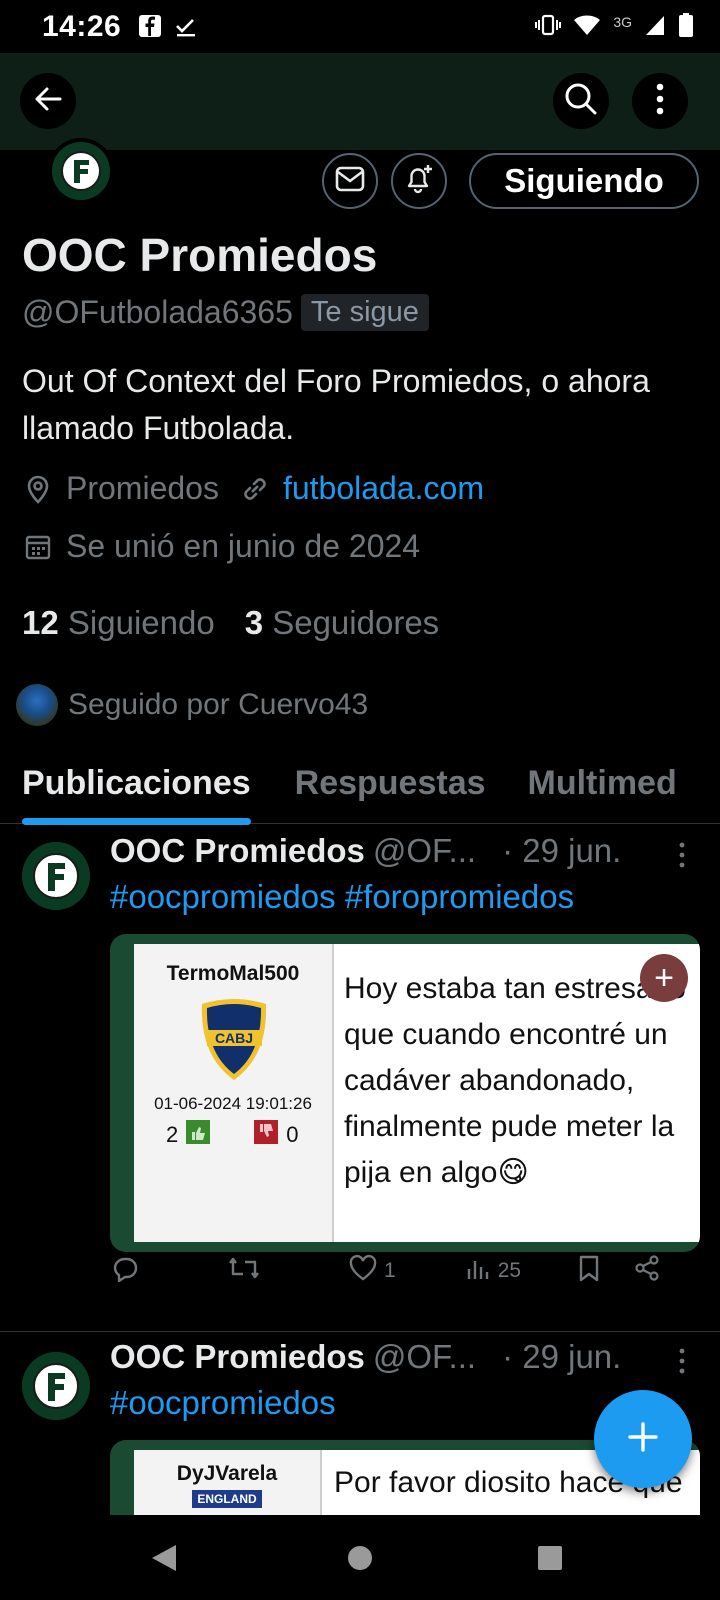 This screenshot has width=720, height=1600. What do you see at coordinates (479, 1271) in the screenshot?
I see `views-icon` at bounding box center [479, 1271].